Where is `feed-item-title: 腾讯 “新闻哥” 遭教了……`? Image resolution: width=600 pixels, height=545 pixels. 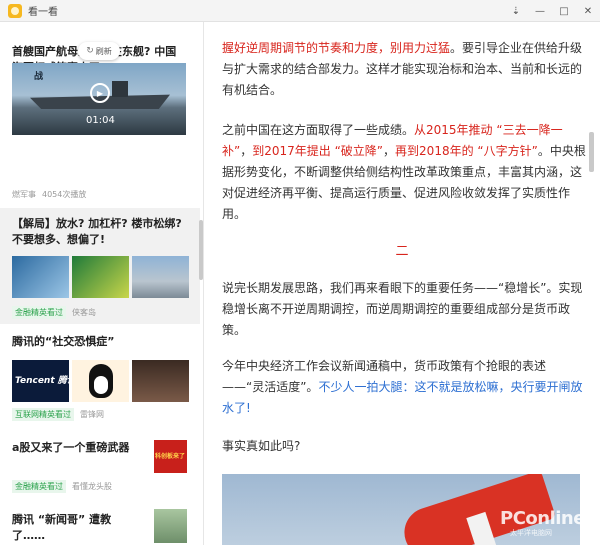 feed-item-title: 腾讯 “新闻哥” 遭教了…… is located at coordinates (62, 527).